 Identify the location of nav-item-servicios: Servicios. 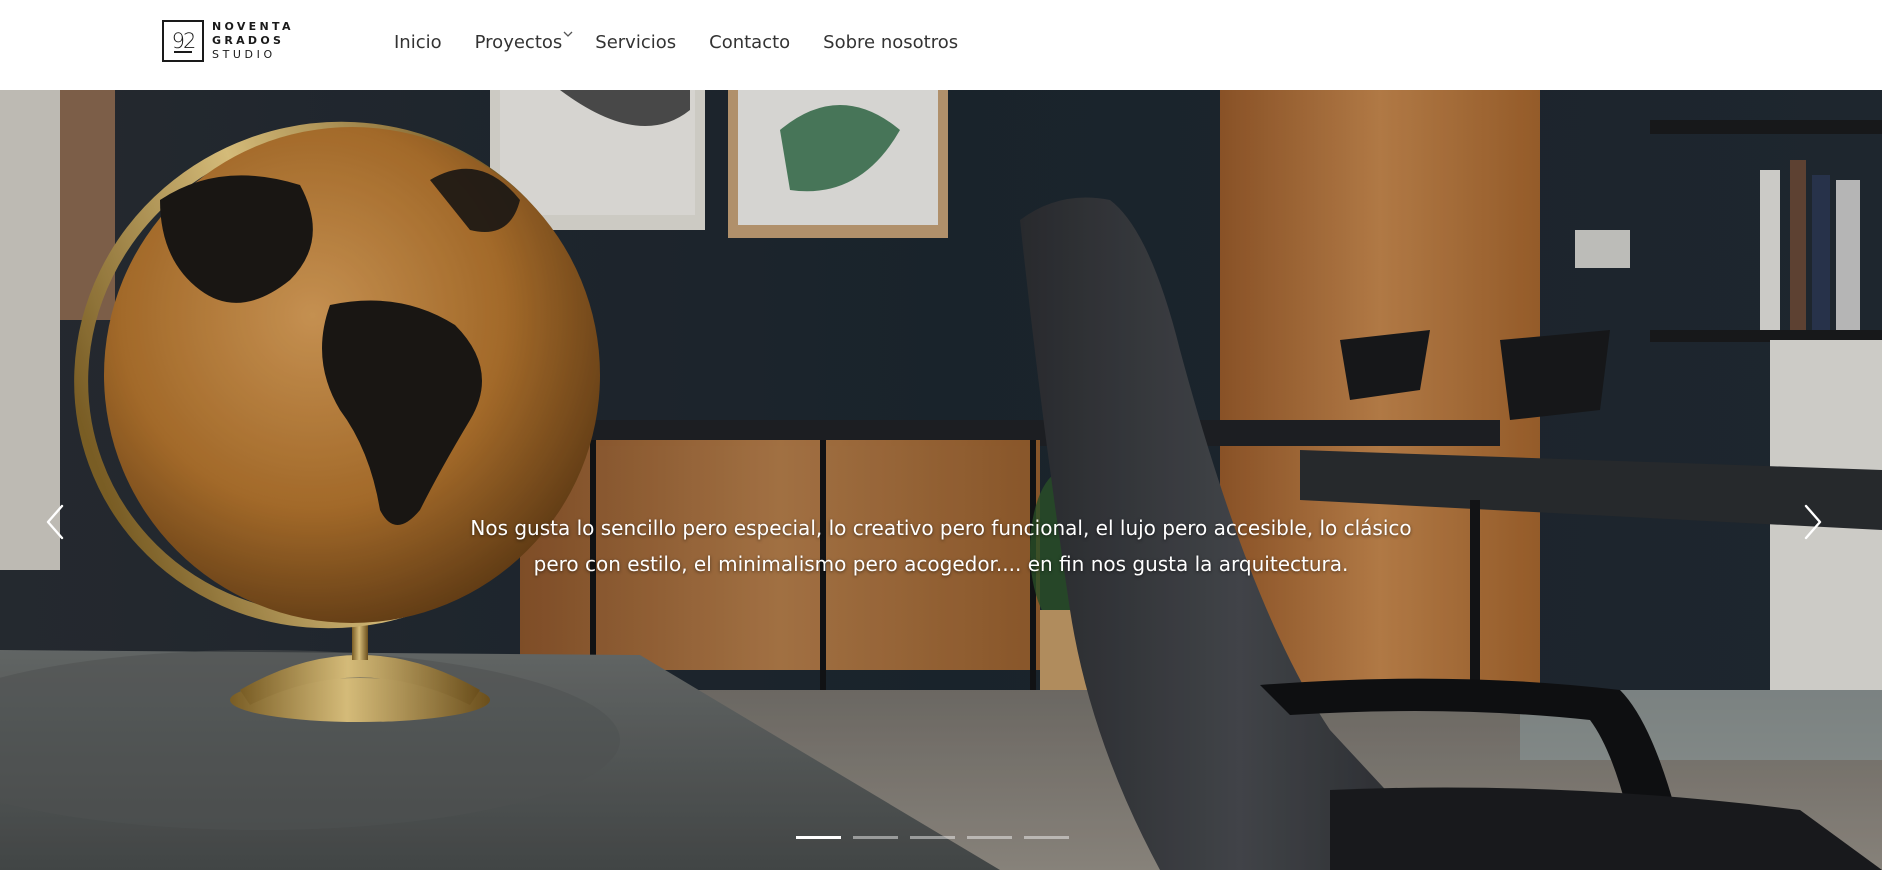
(635, 42).